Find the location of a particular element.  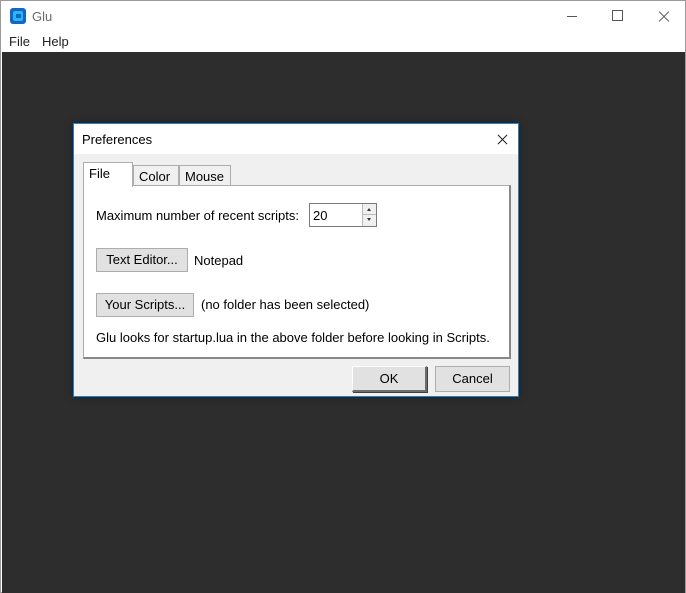

cancel-button: Cancel is located at coordinates (472, 379).